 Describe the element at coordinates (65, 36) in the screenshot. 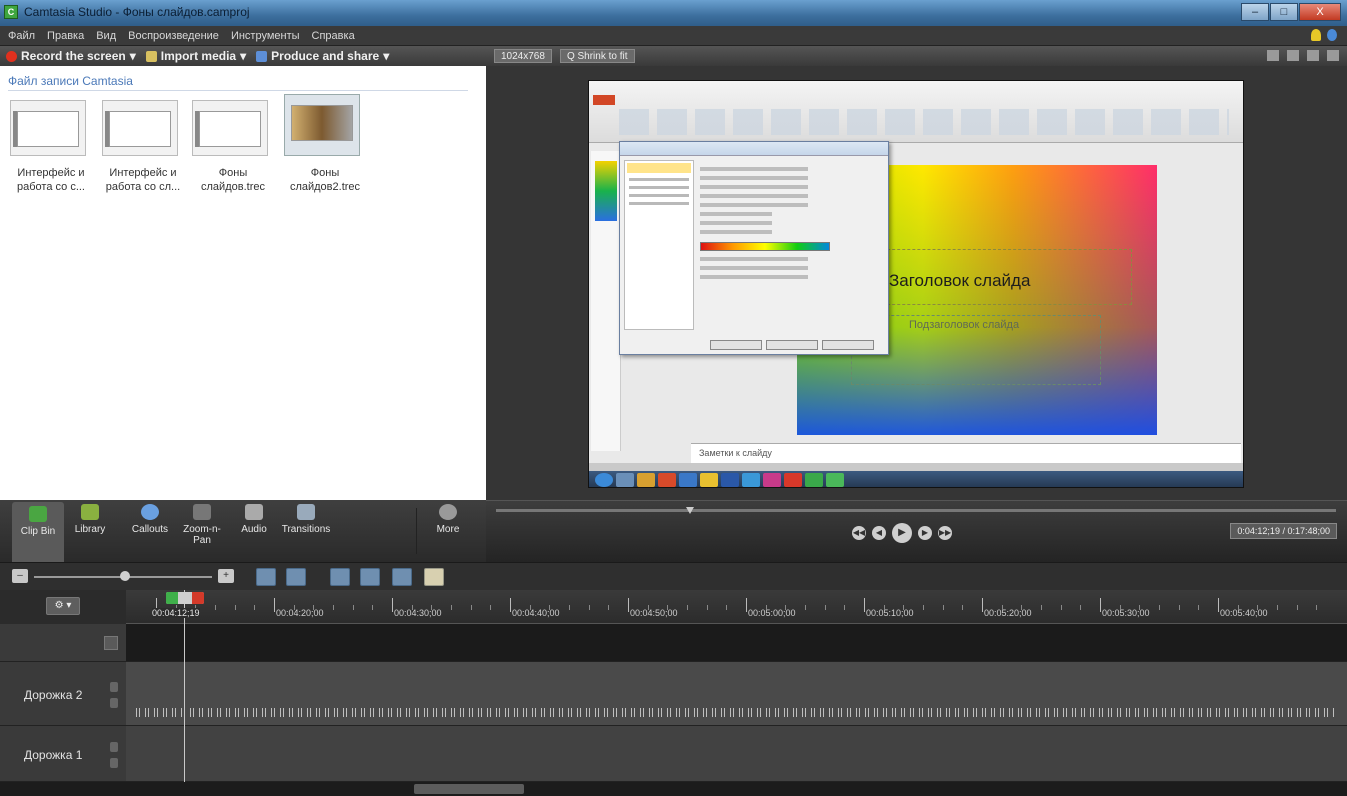

I see `menu-edit: Правка` at that location.